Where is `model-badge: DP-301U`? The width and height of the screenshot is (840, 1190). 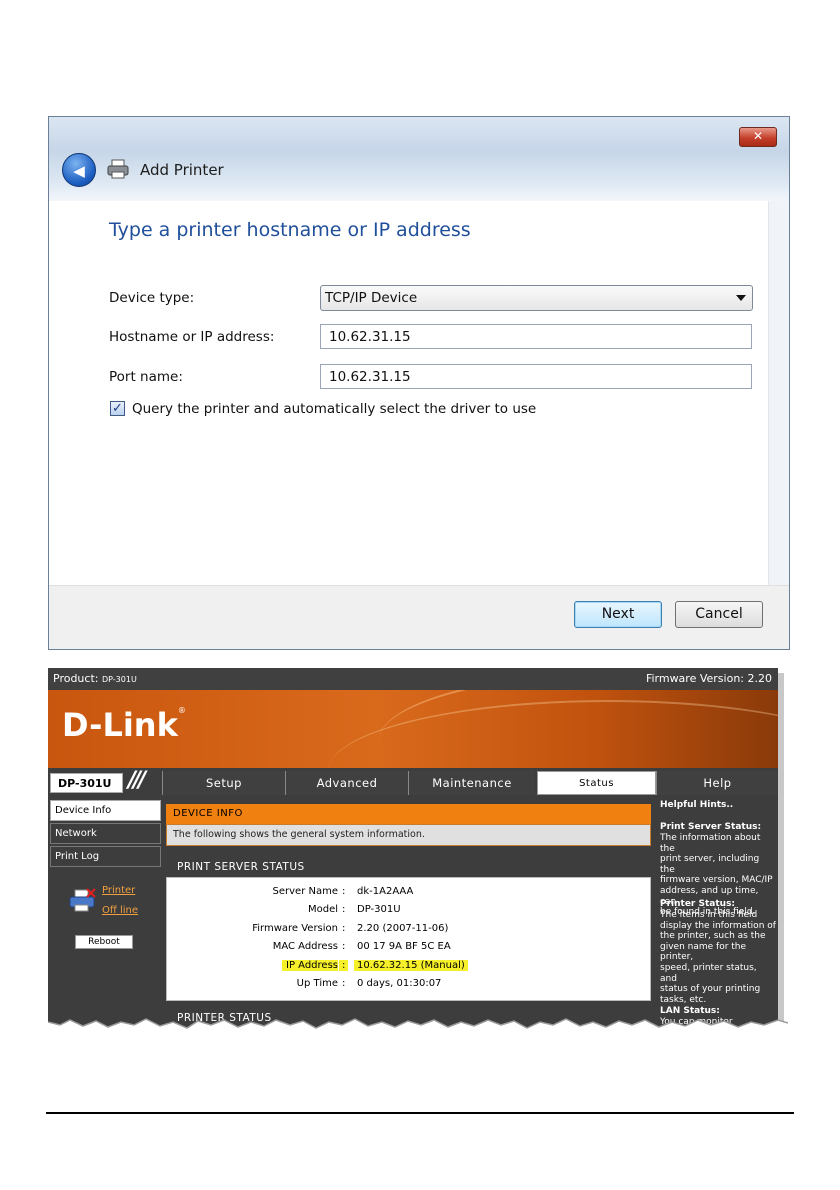 model-badge: DP-301U is located at coordinates (86, 783).